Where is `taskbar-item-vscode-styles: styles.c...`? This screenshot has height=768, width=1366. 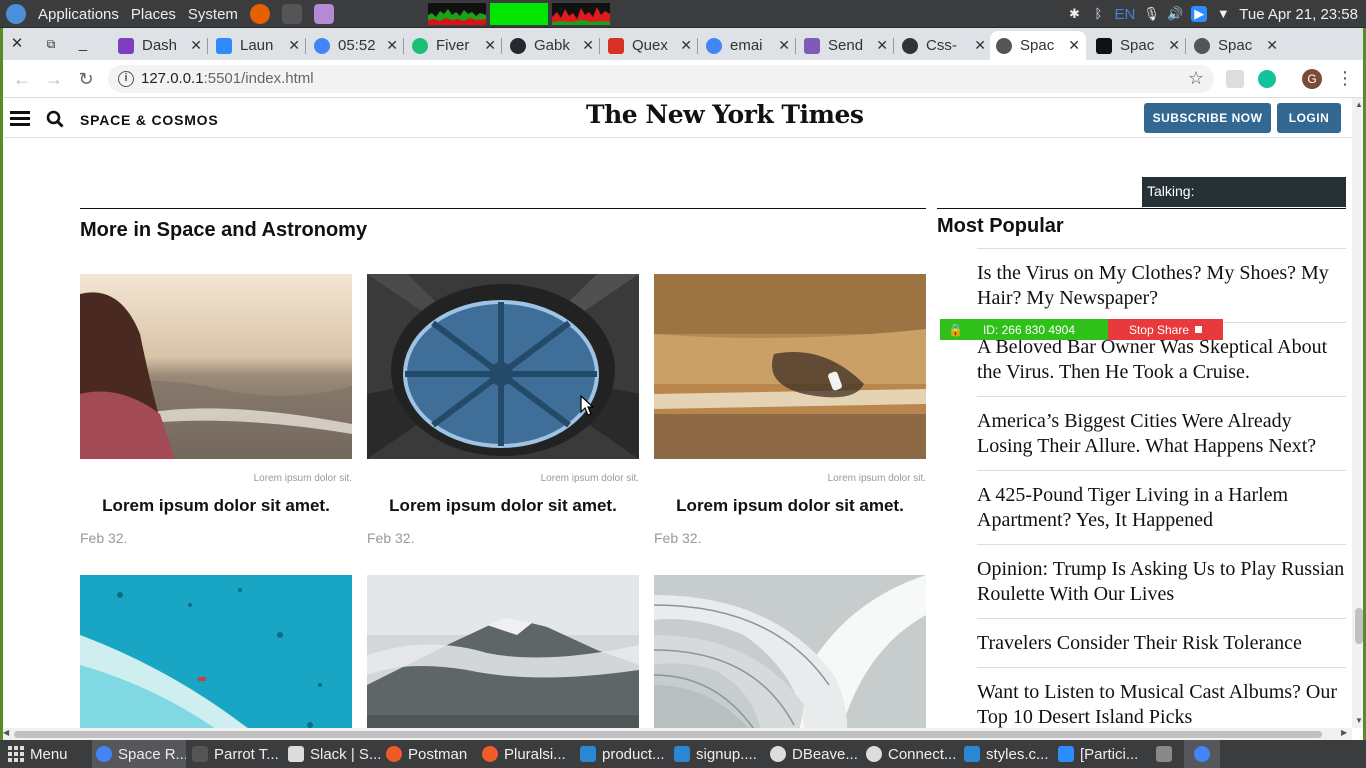 taskbar-item-vscode-styles: styles.c... is located at coordinates (1008, 754).